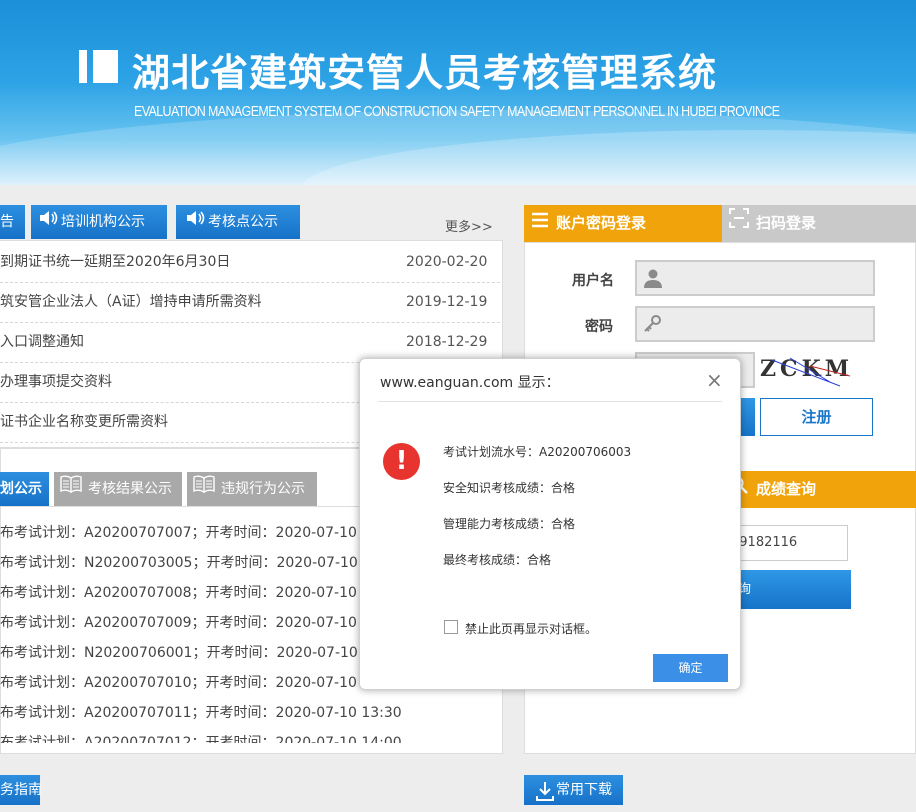 The height and width of the screenshot is (812, 916). I want to click on tab-notice: 告, so click(12, 222).